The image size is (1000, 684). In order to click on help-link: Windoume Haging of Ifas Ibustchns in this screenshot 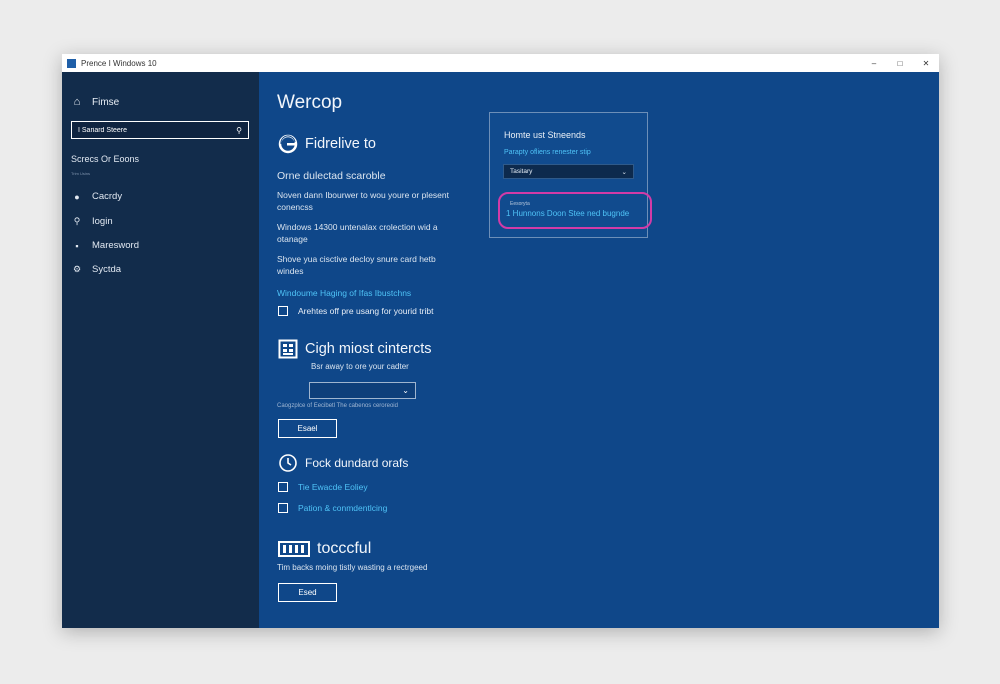, I will do `click(344, 293)`.